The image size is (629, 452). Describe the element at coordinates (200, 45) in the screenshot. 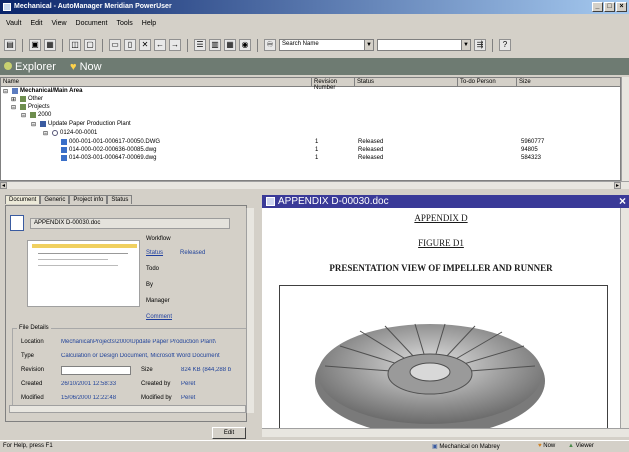

I see `list-view-icon: ☰` at that location.